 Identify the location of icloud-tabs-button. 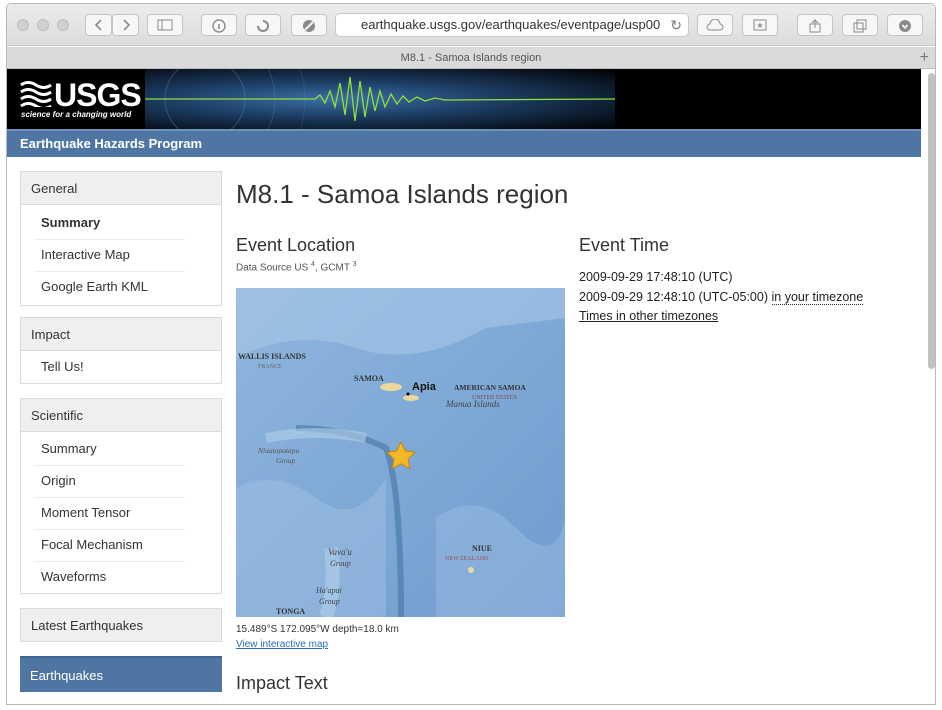
(715, 25).